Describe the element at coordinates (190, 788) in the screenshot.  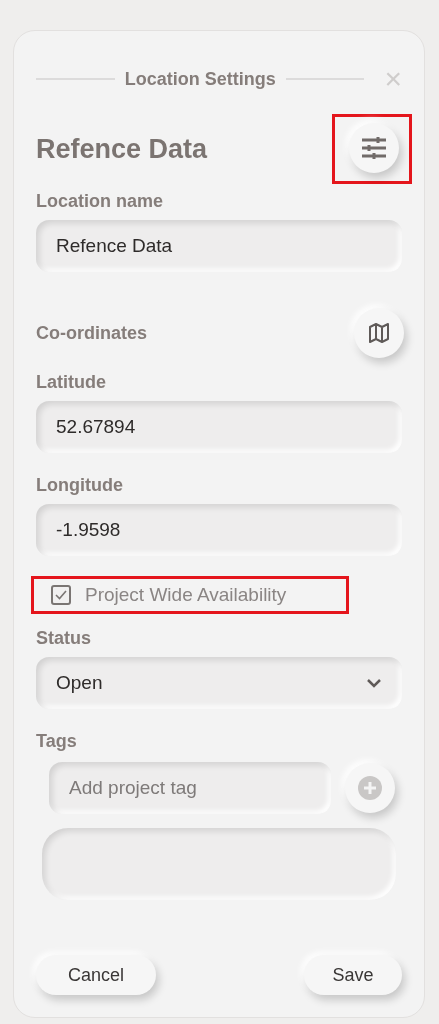
I see `tag-input: Add project tag` at that location.